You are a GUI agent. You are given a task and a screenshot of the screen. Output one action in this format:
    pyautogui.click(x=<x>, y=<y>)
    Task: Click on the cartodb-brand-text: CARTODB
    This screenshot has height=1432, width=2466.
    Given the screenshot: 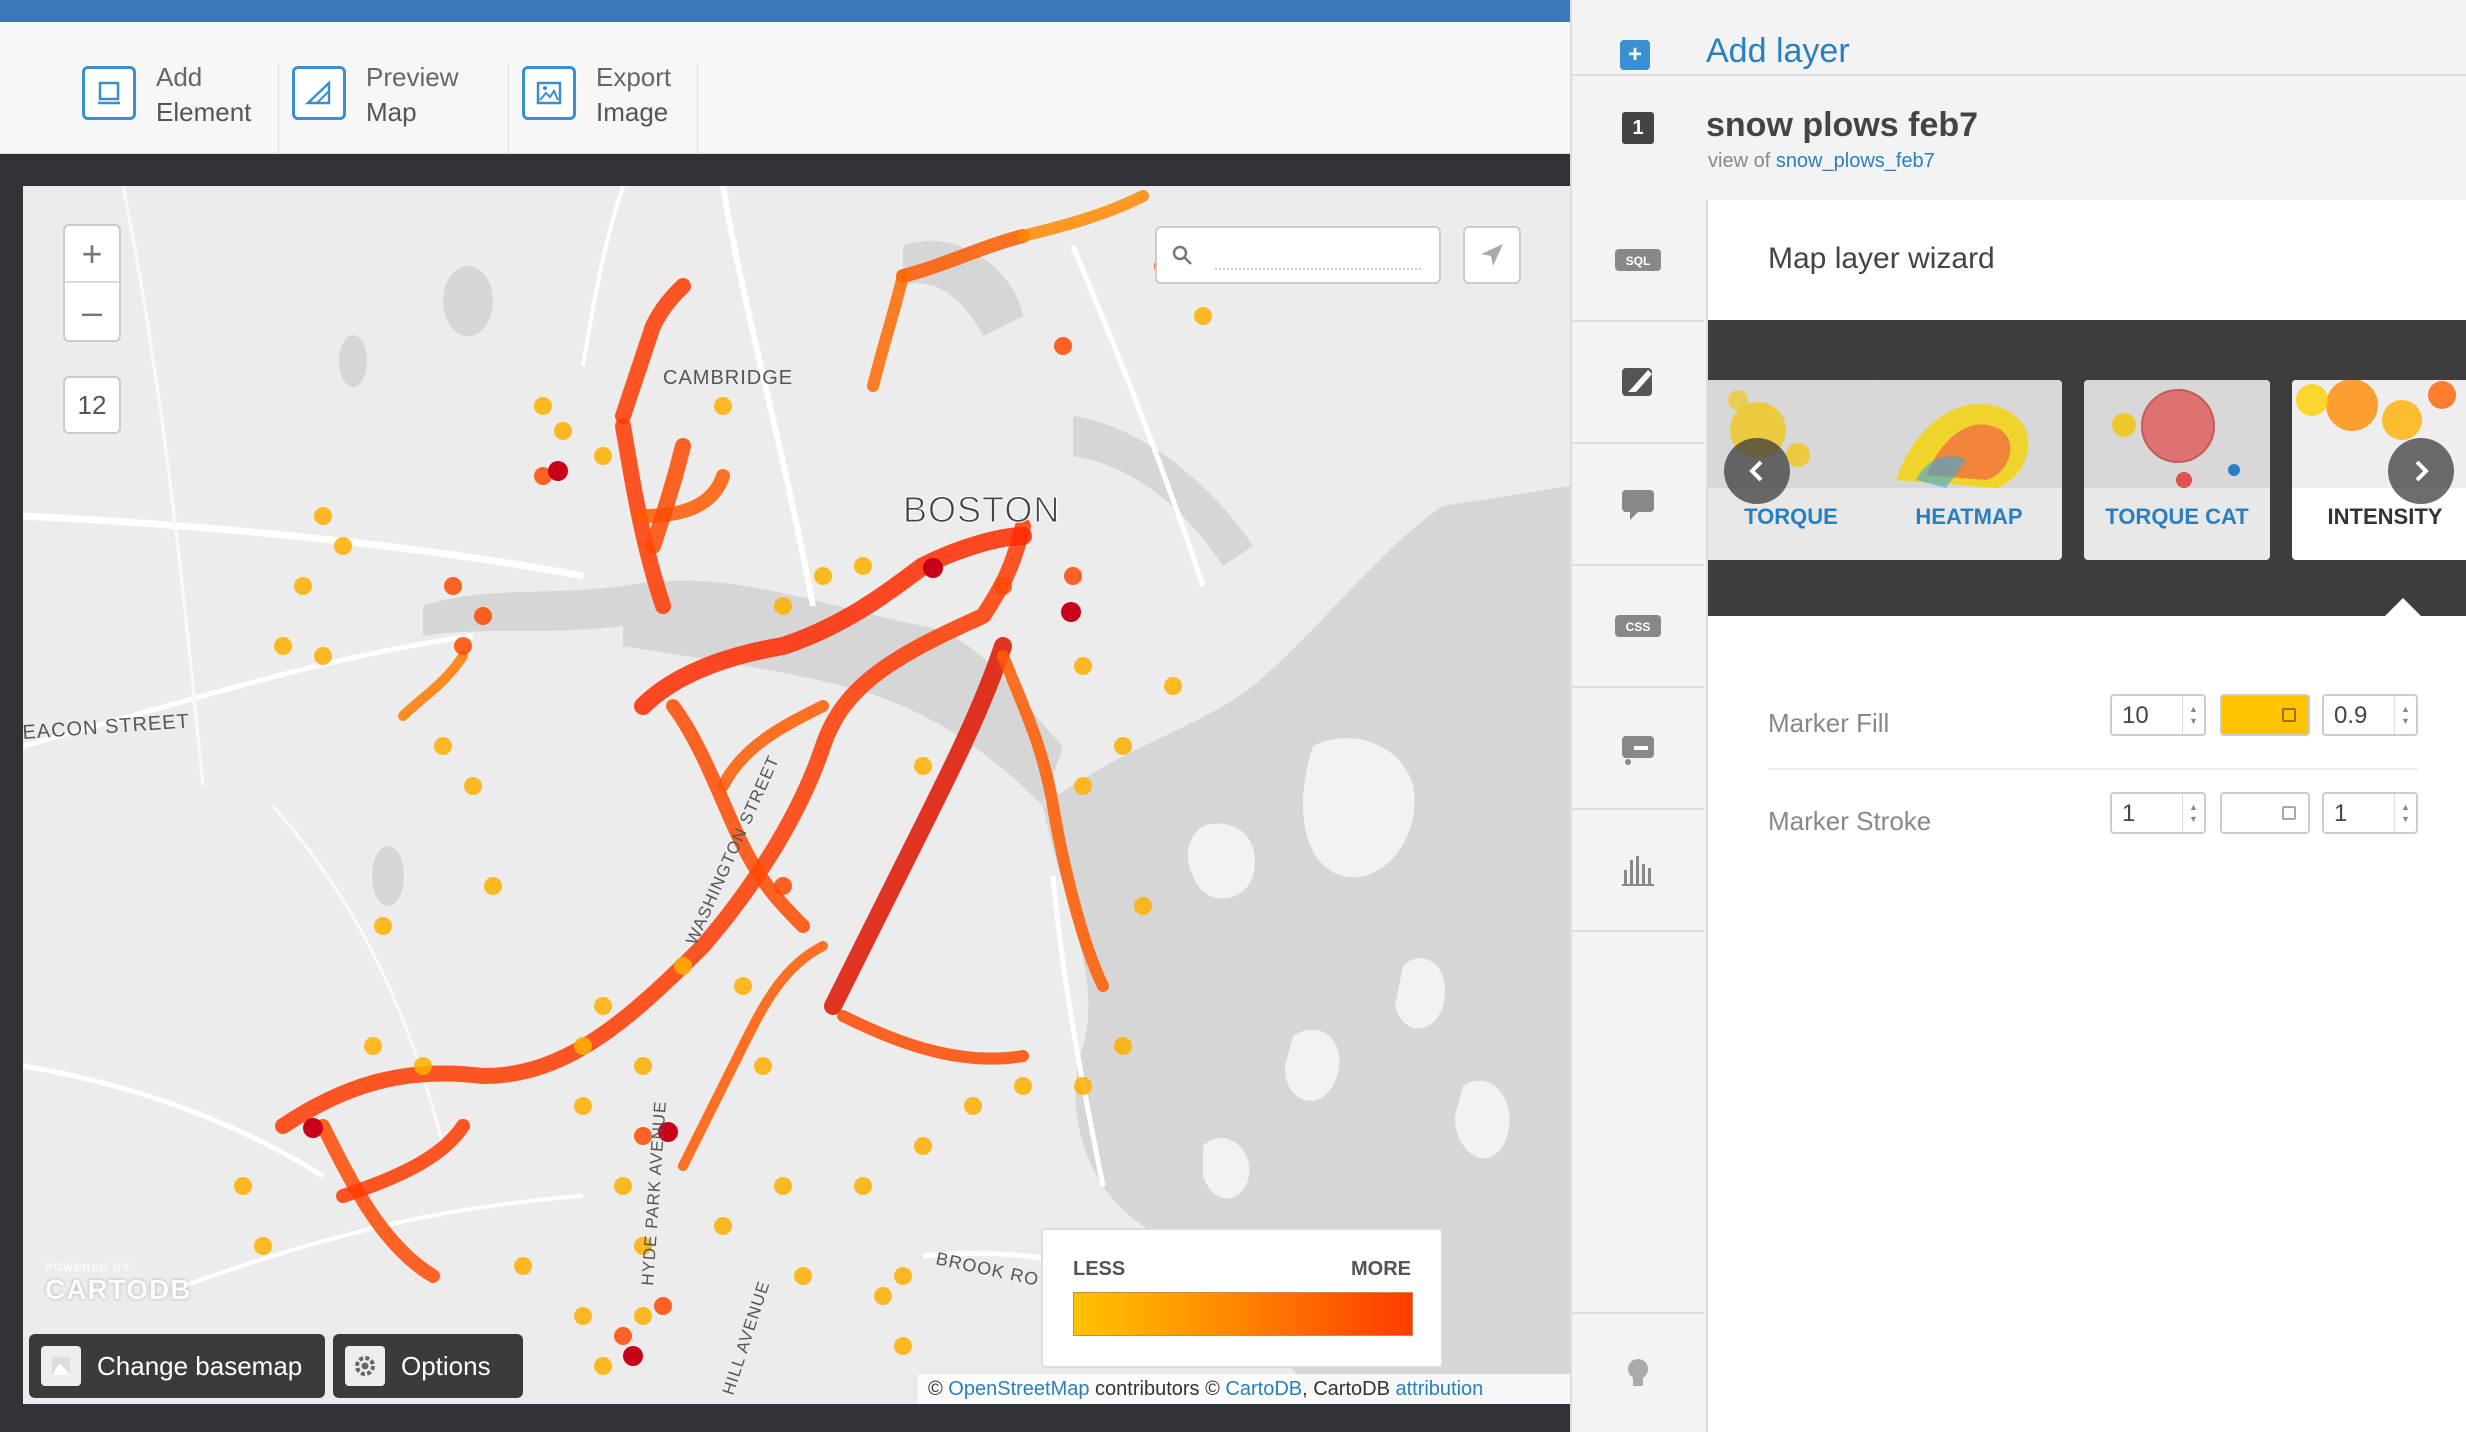 What is the action you would take?
    pyautogui.click(x=118, y=1289)
    